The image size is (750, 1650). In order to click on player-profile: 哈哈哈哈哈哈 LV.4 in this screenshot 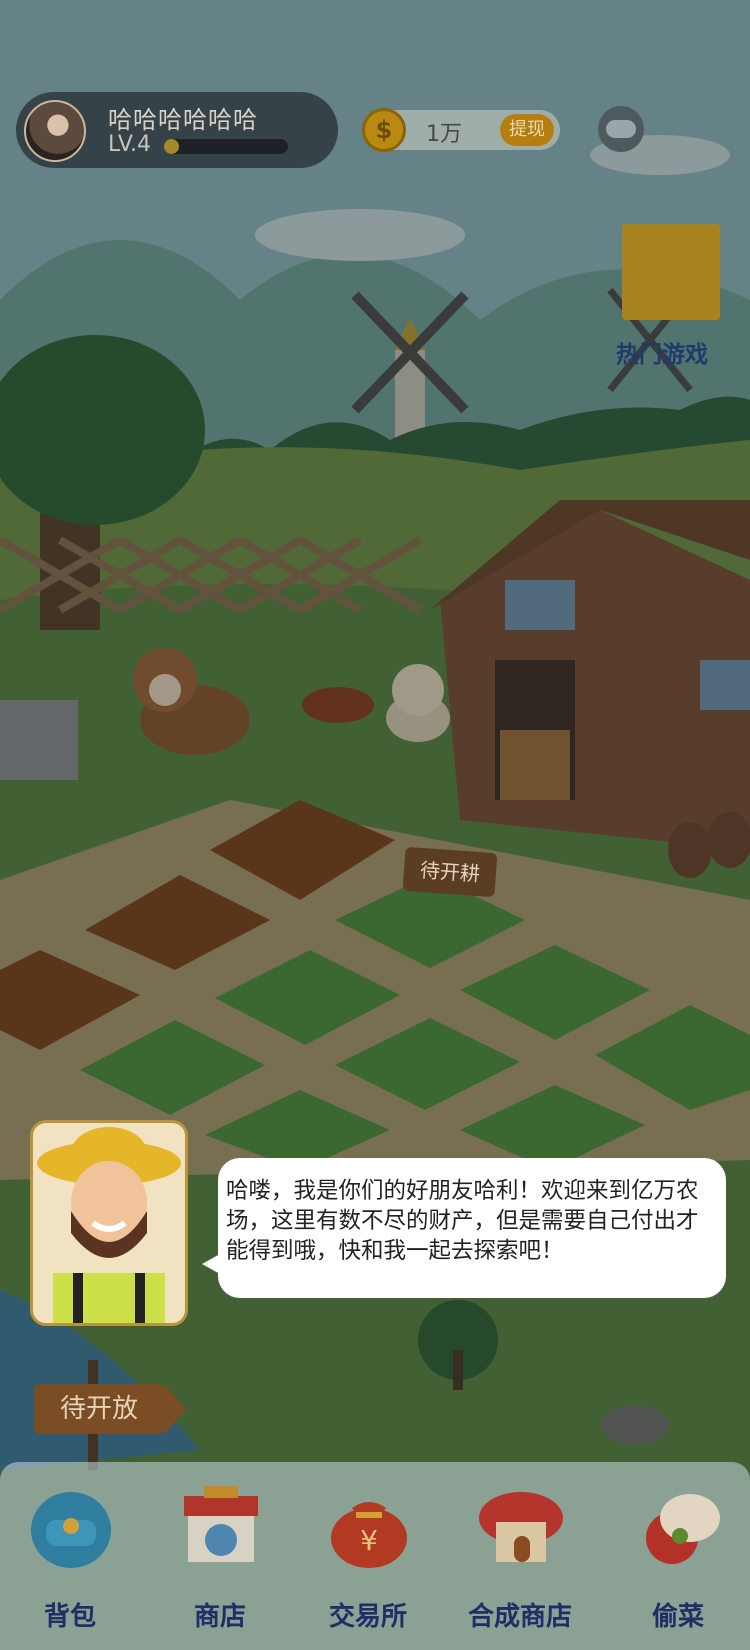, I will do `click(177, 130)`.